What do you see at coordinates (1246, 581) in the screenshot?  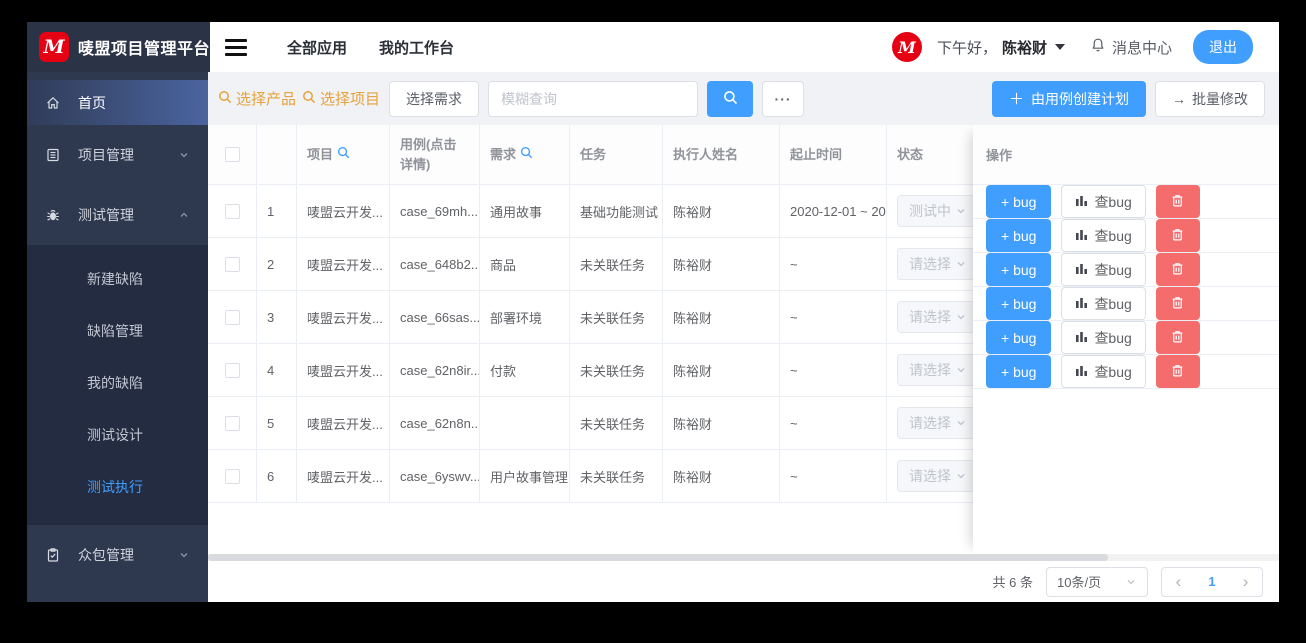 I see `next-page-button: ›` at bounding box center [1246, 581].